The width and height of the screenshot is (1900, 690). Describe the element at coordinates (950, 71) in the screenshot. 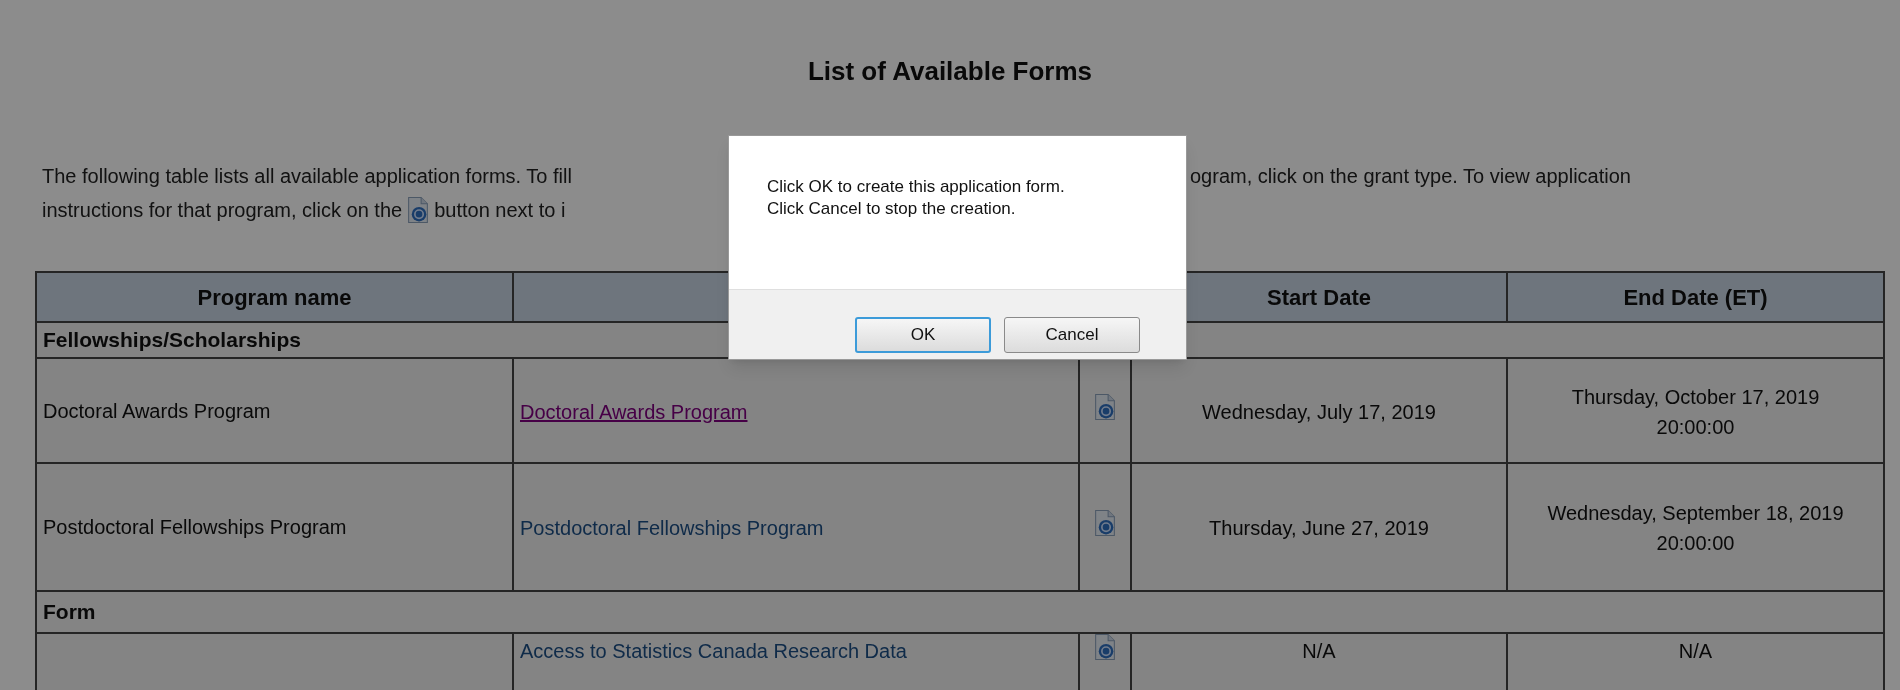

I see `page-title: List of Available Forms` at that location.